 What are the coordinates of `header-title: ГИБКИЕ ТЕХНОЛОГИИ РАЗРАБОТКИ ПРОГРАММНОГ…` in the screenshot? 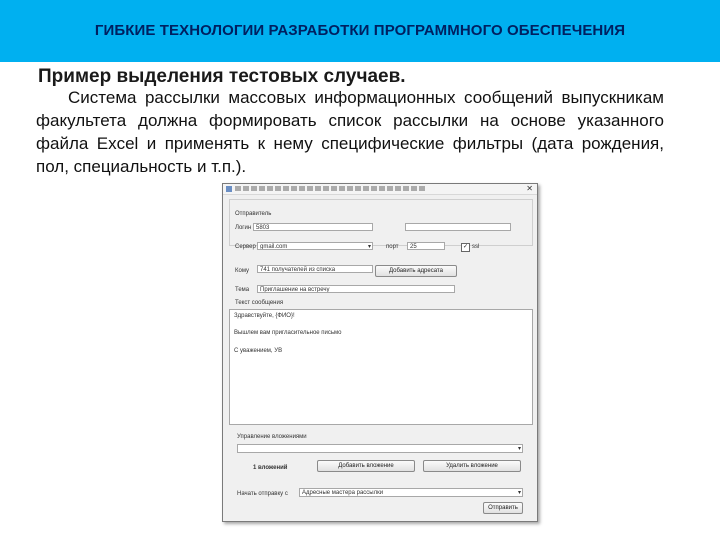 It's located at (360, 30).